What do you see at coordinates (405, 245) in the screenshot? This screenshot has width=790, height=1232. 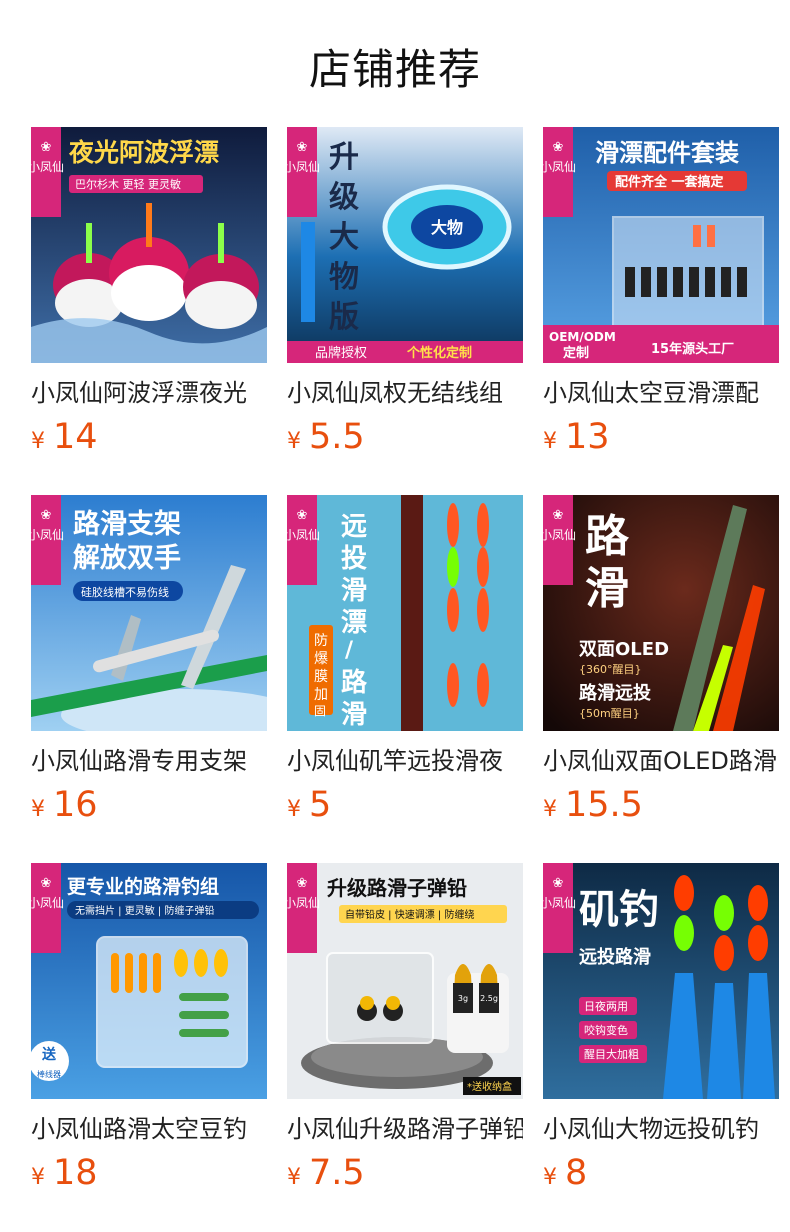 I see `product-image: ❀ 小凤仙 升 级 大 物 版 大物 品牌授权 个性化定制` at bounding box center [405, 245].